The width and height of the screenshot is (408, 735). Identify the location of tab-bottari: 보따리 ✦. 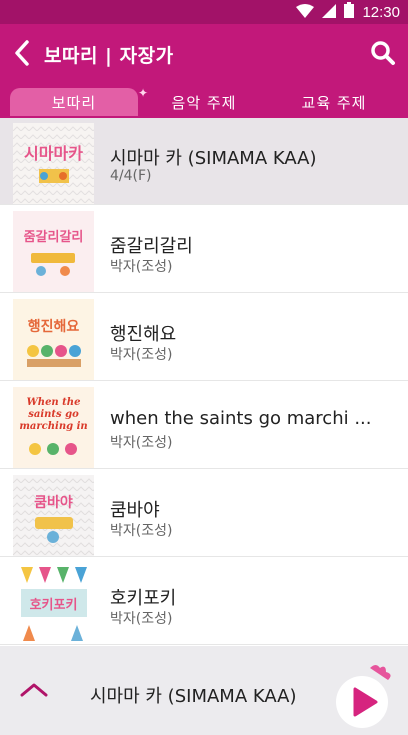
(79, 101).